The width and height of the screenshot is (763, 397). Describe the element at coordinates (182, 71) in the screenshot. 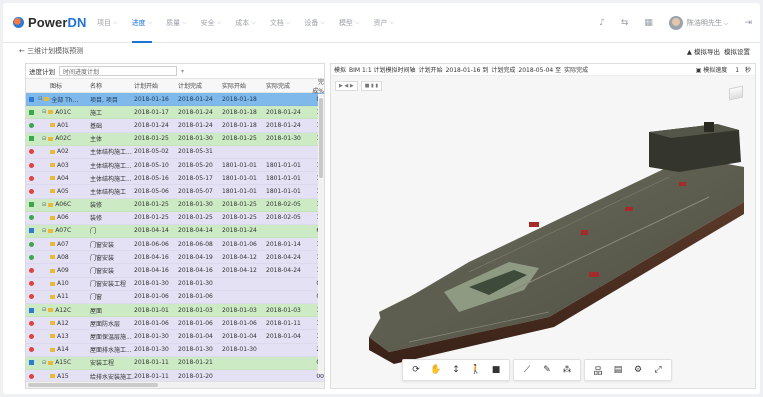

I see `chevron-down-icon: ▾` at that location.